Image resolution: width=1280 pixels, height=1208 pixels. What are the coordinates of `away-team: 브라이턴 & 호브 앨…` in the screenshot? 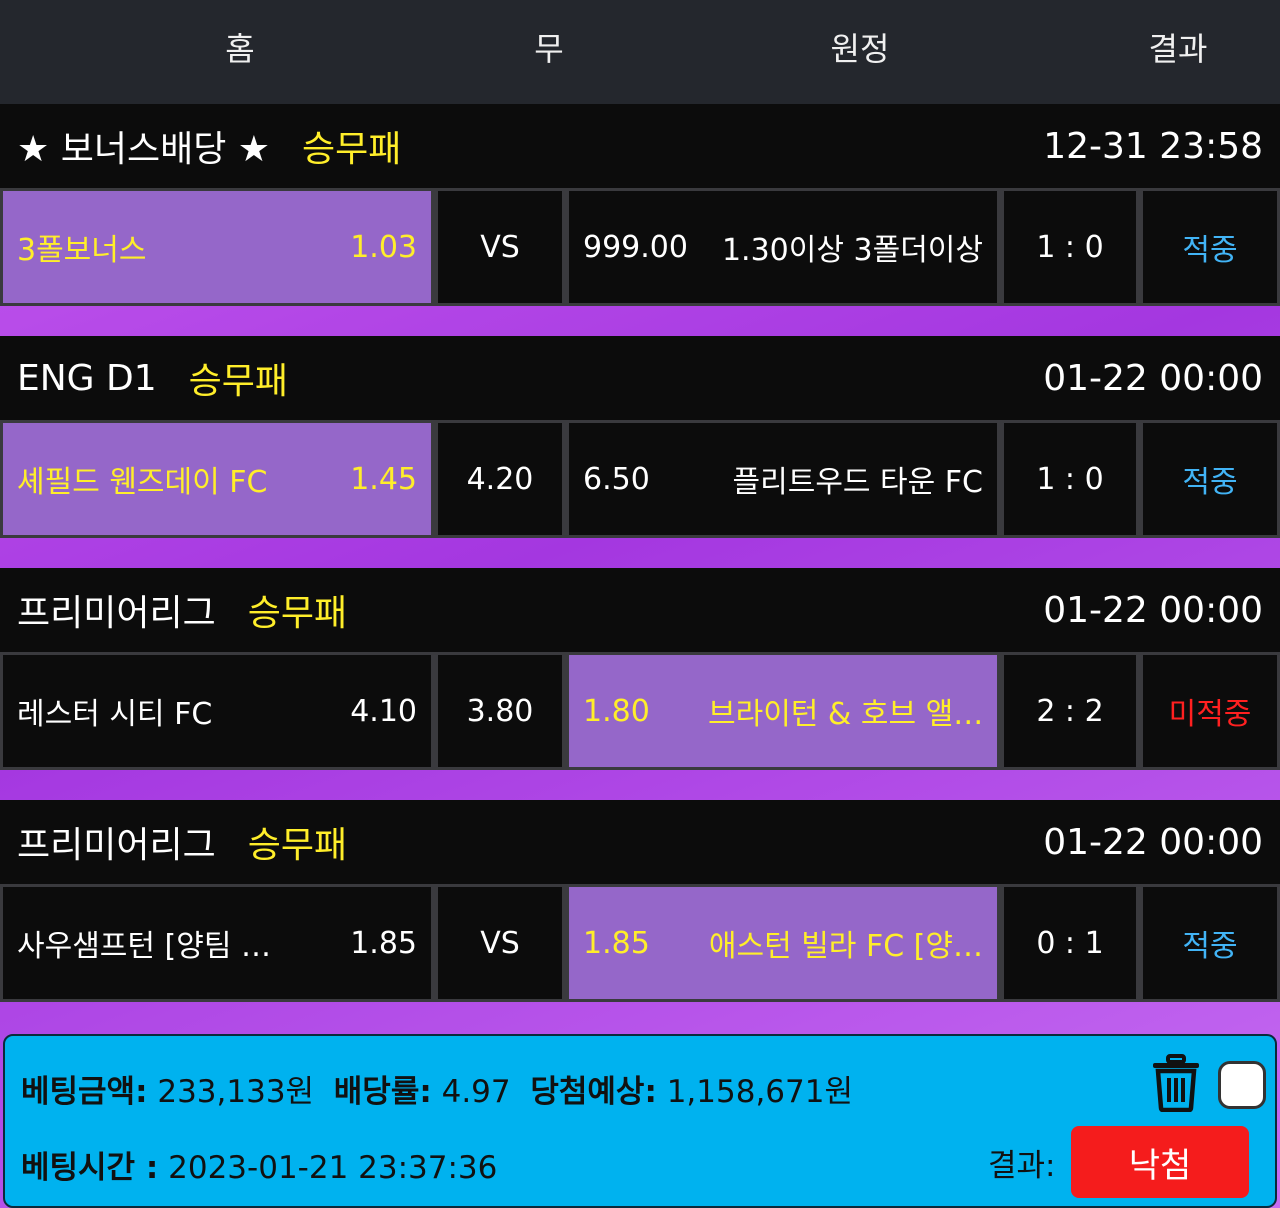 It's located at (845, 714).